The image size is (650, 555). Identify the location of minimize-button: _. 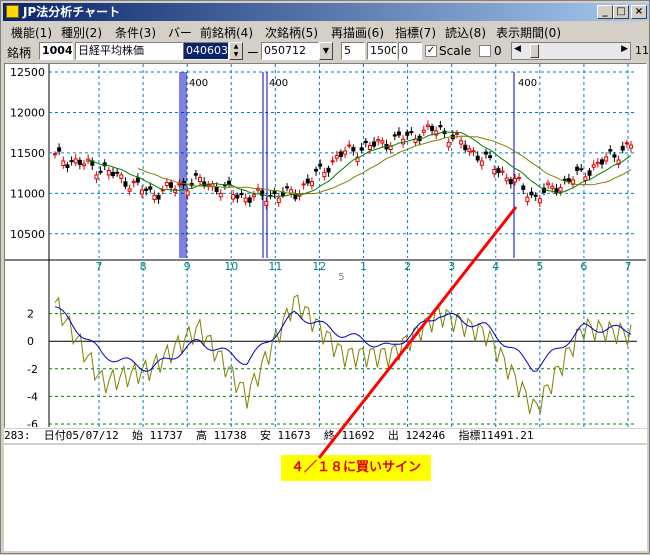
(605, 12).